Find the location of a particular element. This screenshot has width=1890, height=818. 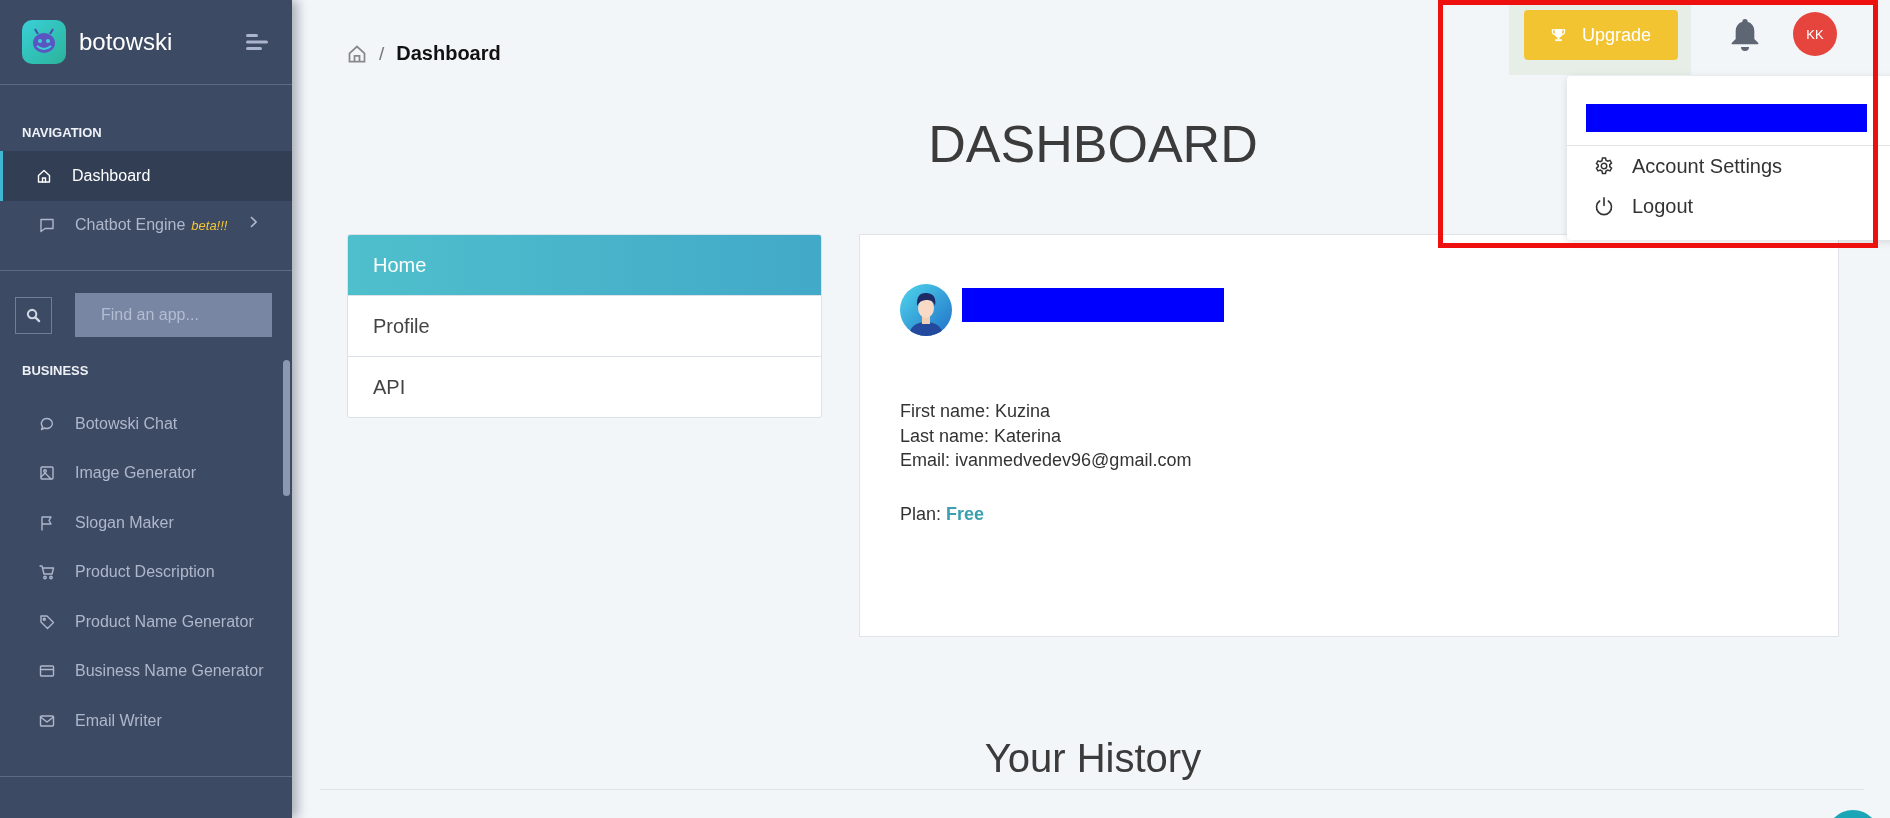

menu-item: Account Settings is located at coordinates (1728, 166).